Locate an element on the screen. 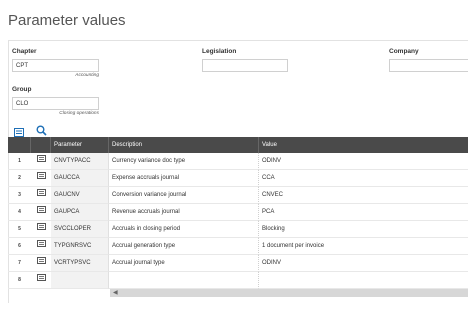  parameter-cell: VCRTYPSVC is located at coordinates (80, 263).